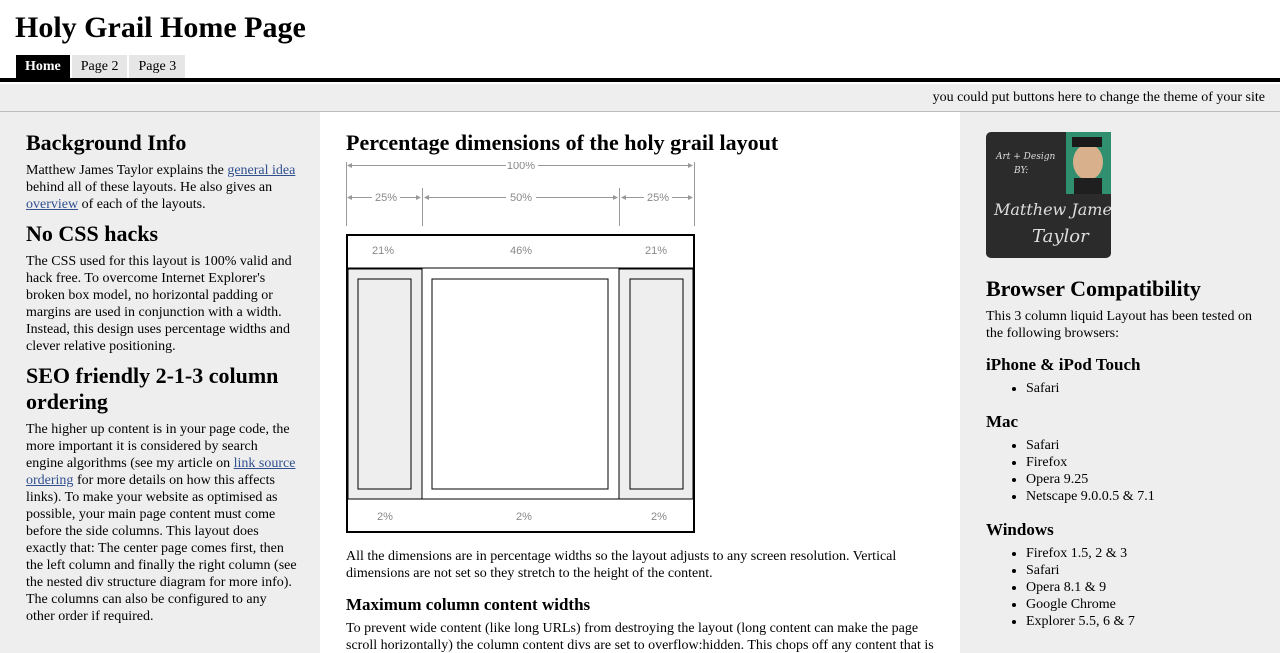  I want to click on list-item: Opera 8.1 & 9, so click(1141, 587).